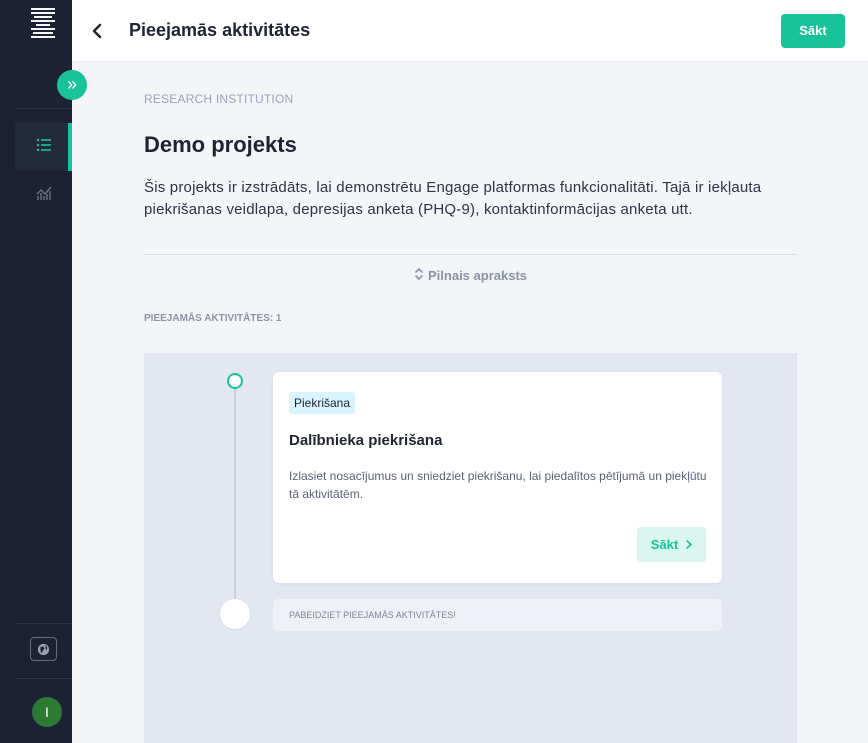 Image resolution: width=868 pixels, height=743 pixels. Describe the element at coordinates (220, 144) in the screenshot. I see `project-title: Demo projekts` at that location.